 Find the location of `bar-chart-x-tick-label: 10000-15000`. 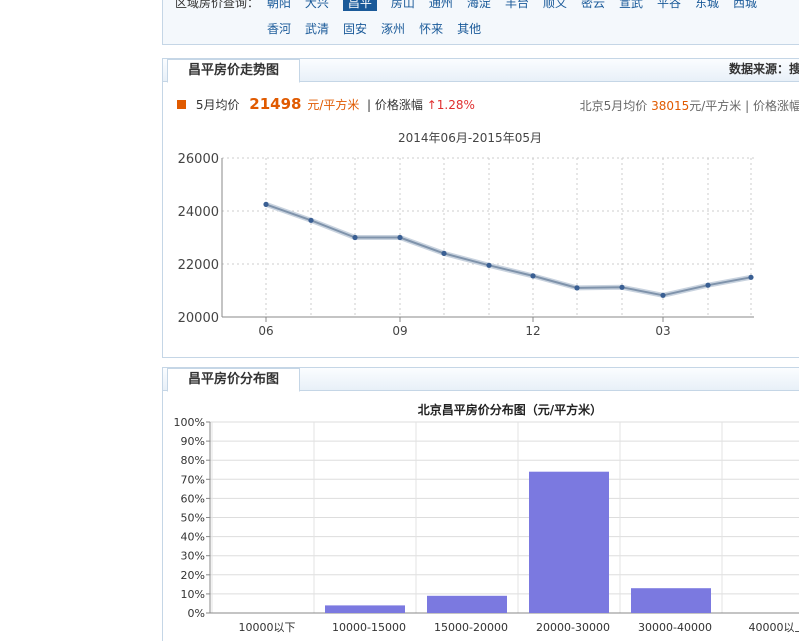

bar-chart-x-tick-label: 10000-15000 is located at coordinates (369, 627).